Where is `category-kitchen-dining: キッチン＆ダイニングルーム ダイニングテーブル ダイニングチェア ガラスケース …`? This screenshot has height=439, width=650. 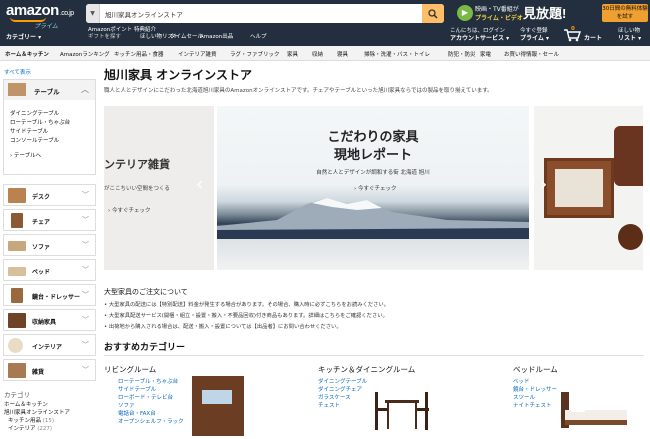 category-kitchen-dining: キッチン＆ダイニングルーム ダイニングテーブル ダイニングチェア ガラスケース … is located at coordinates (403, 397).